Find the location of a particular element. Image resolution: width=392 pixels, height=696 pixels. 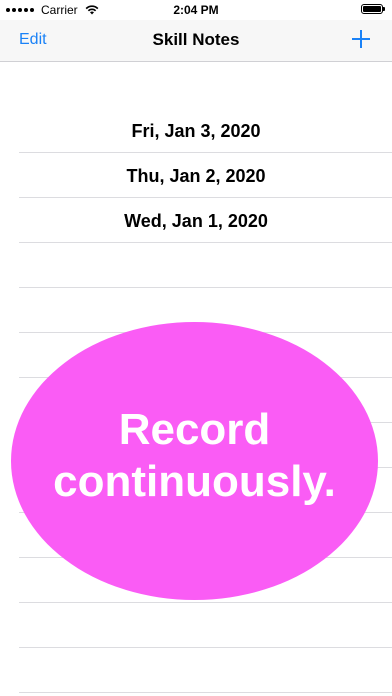

status-bar: Carrier 2:04 PM is located at coordinates (196, 10).